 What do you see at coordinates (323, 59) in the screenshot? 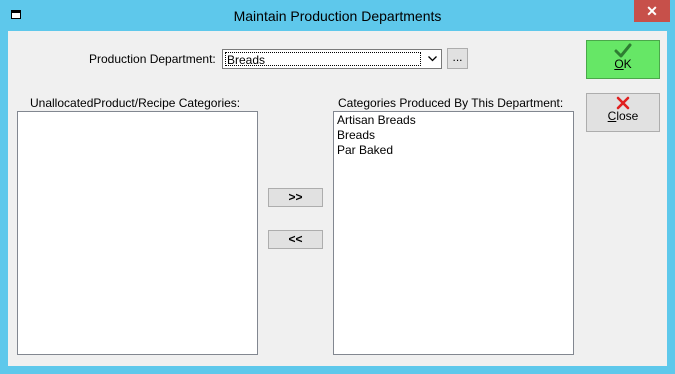
I see `production-department-value: Breads` at bounding box center [323, 59].